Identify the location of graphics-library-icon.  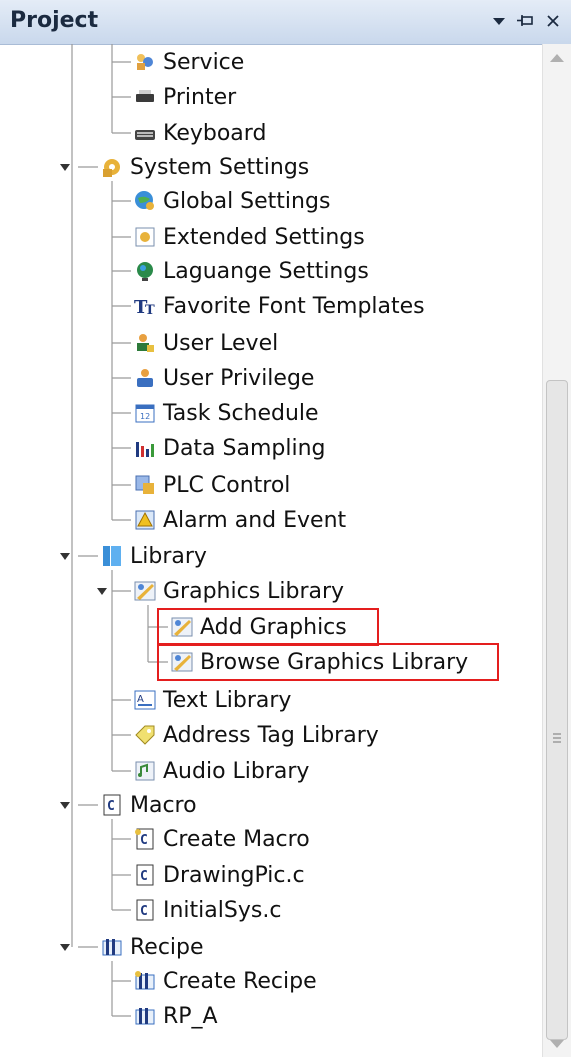
(145, 591).